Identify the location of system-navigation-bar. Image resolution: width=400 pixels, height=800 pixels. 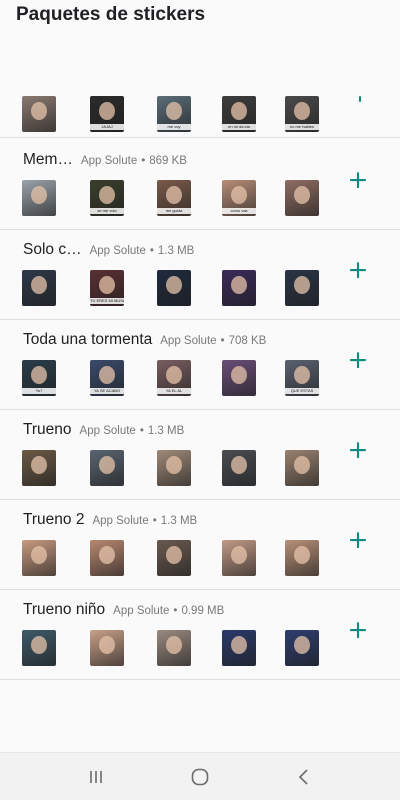
(200, 776).